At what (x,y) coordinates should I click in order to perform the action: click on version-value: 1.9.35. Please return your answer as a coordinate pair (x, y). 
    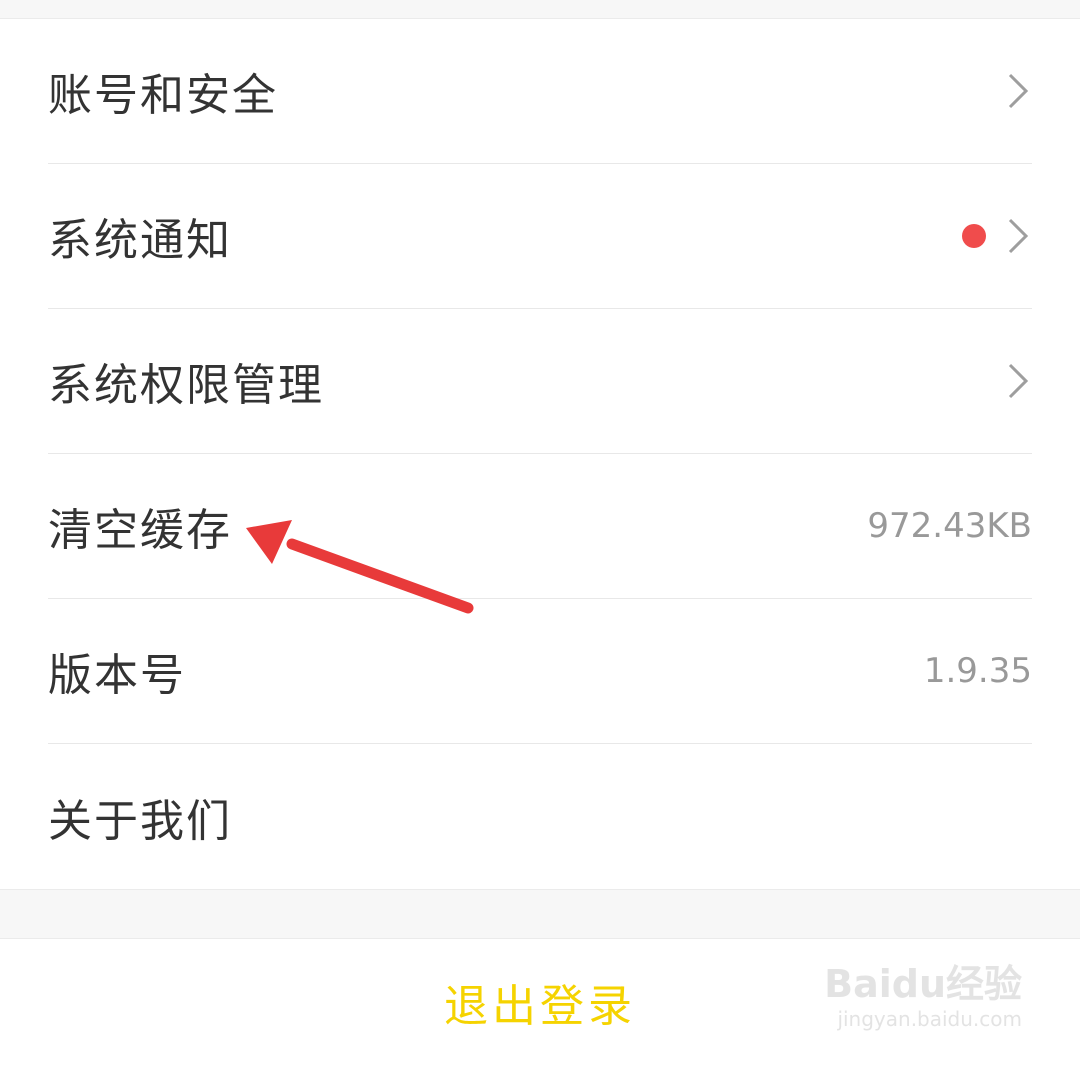
    Looking at the image, I should click on (977, 671).